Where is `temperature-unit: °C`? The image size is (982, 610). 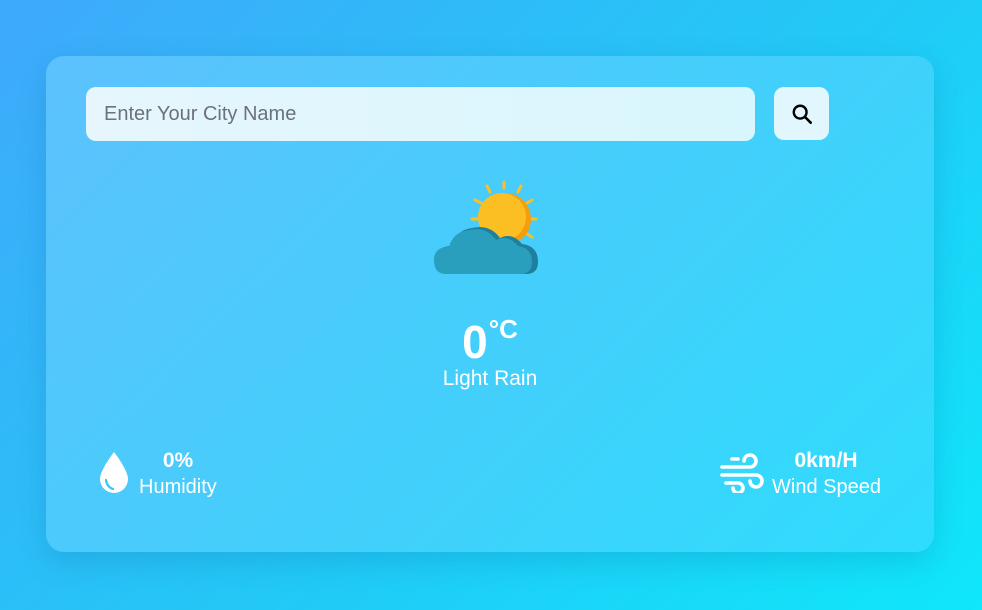 temperature-unit: °C is located at coordinates (503, 329).